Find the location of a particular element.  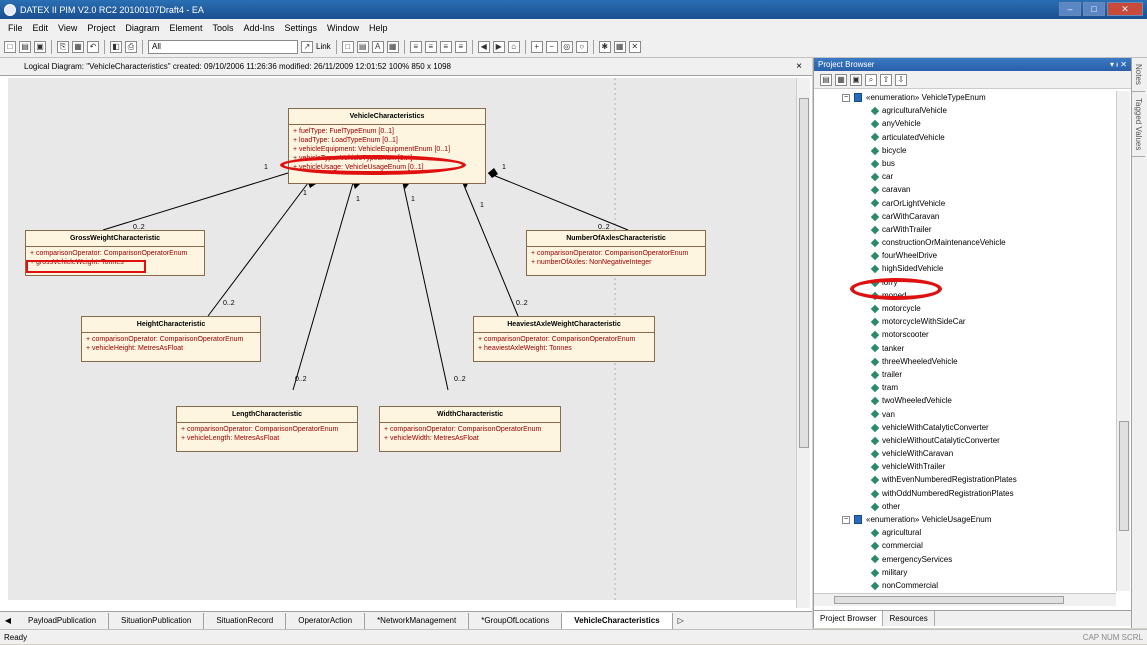

paste-icon: ▦ is located at coordinates (78, 46).